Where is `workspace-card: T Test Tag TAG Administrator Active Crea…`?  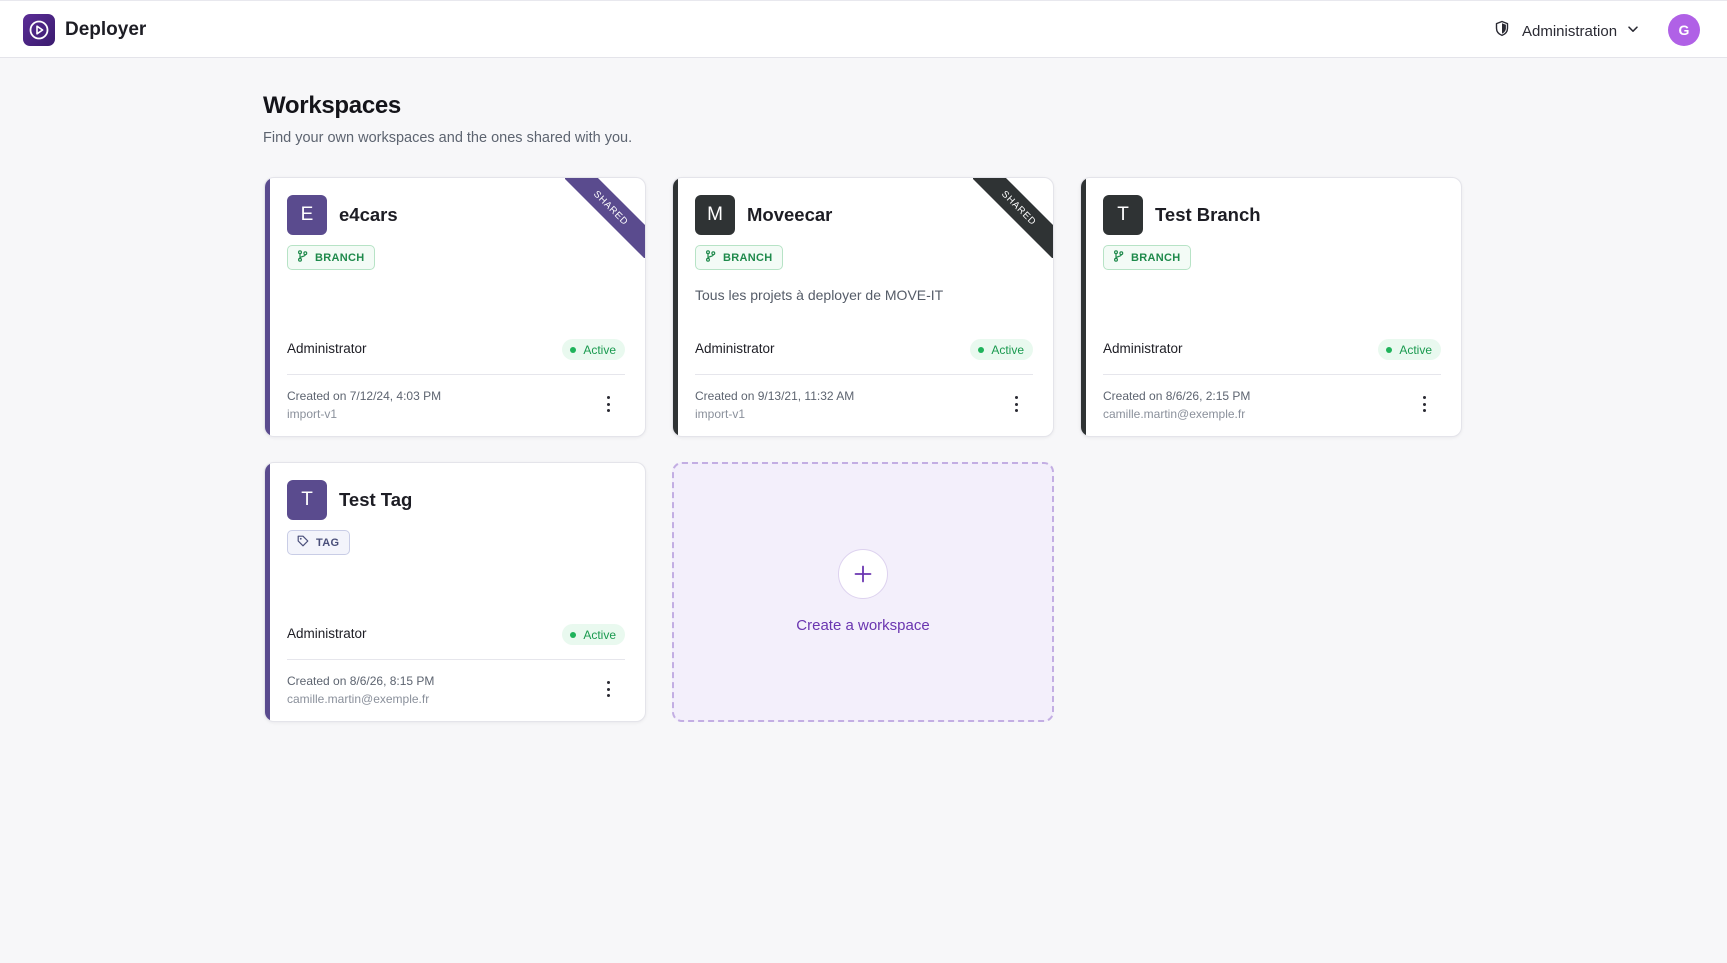
workspace-card: T Test Tag TAG Administrator Active Crea… is located at coordinates (455, 592).